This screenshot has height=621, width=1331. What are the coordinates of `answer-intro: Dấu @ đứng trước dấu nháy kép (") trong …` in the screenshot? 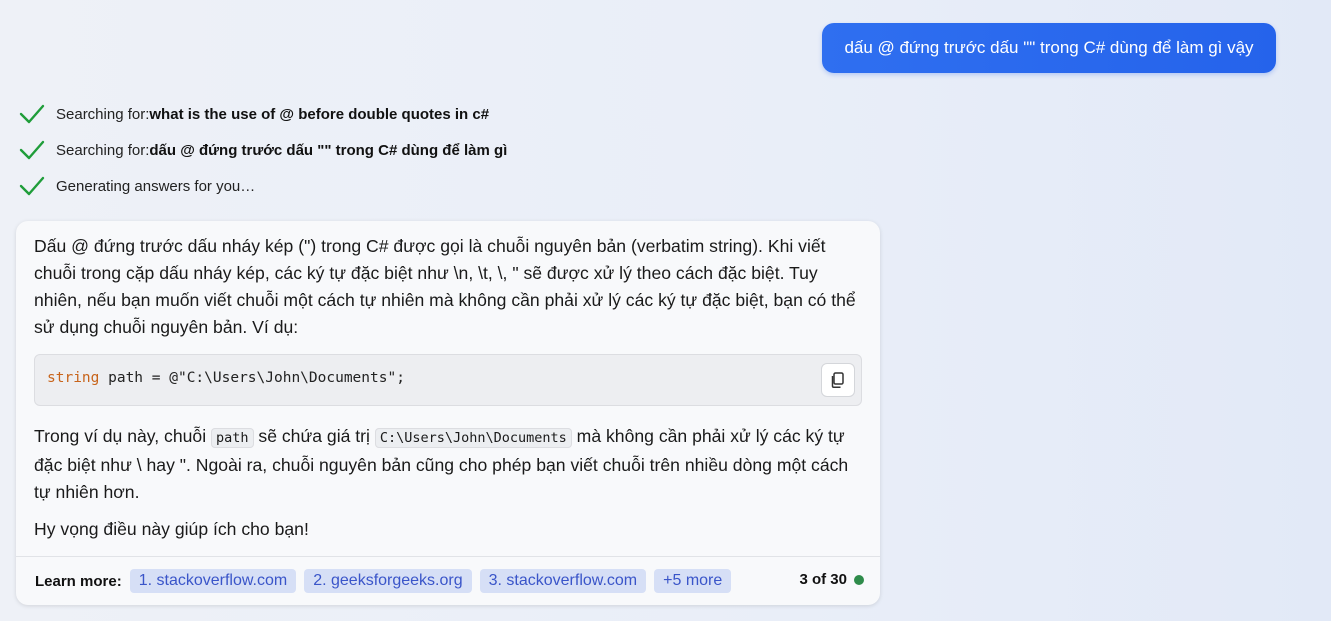 It's located at (449, 287).